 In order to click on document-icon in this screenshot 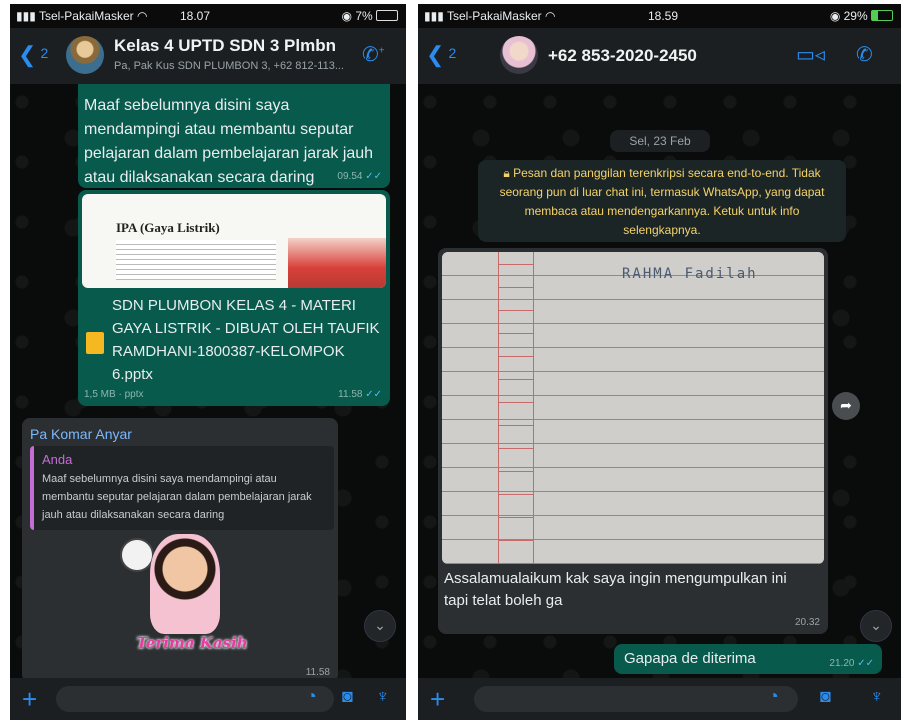, I will do `click(95, 343)`.